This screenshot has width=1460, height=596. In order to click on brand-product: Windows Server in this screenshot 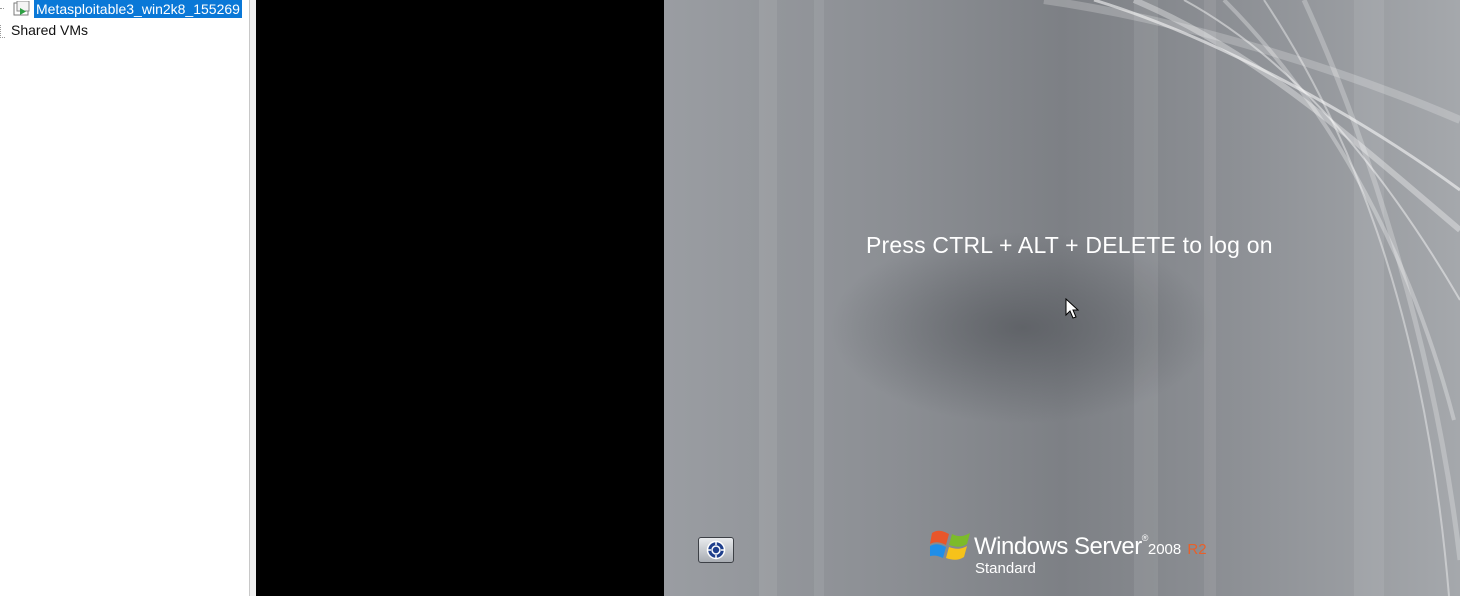, I will do `click(1058, 546)`.